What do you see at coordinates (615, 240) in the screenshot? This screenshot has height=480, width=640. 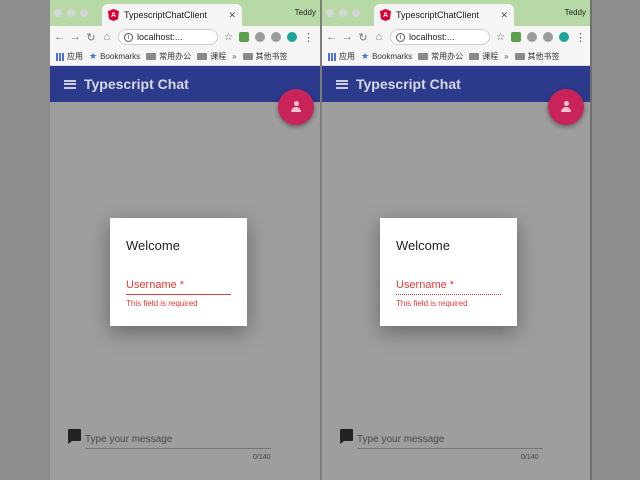 I see `desktop-background-right` at bounding box center [615, 240].